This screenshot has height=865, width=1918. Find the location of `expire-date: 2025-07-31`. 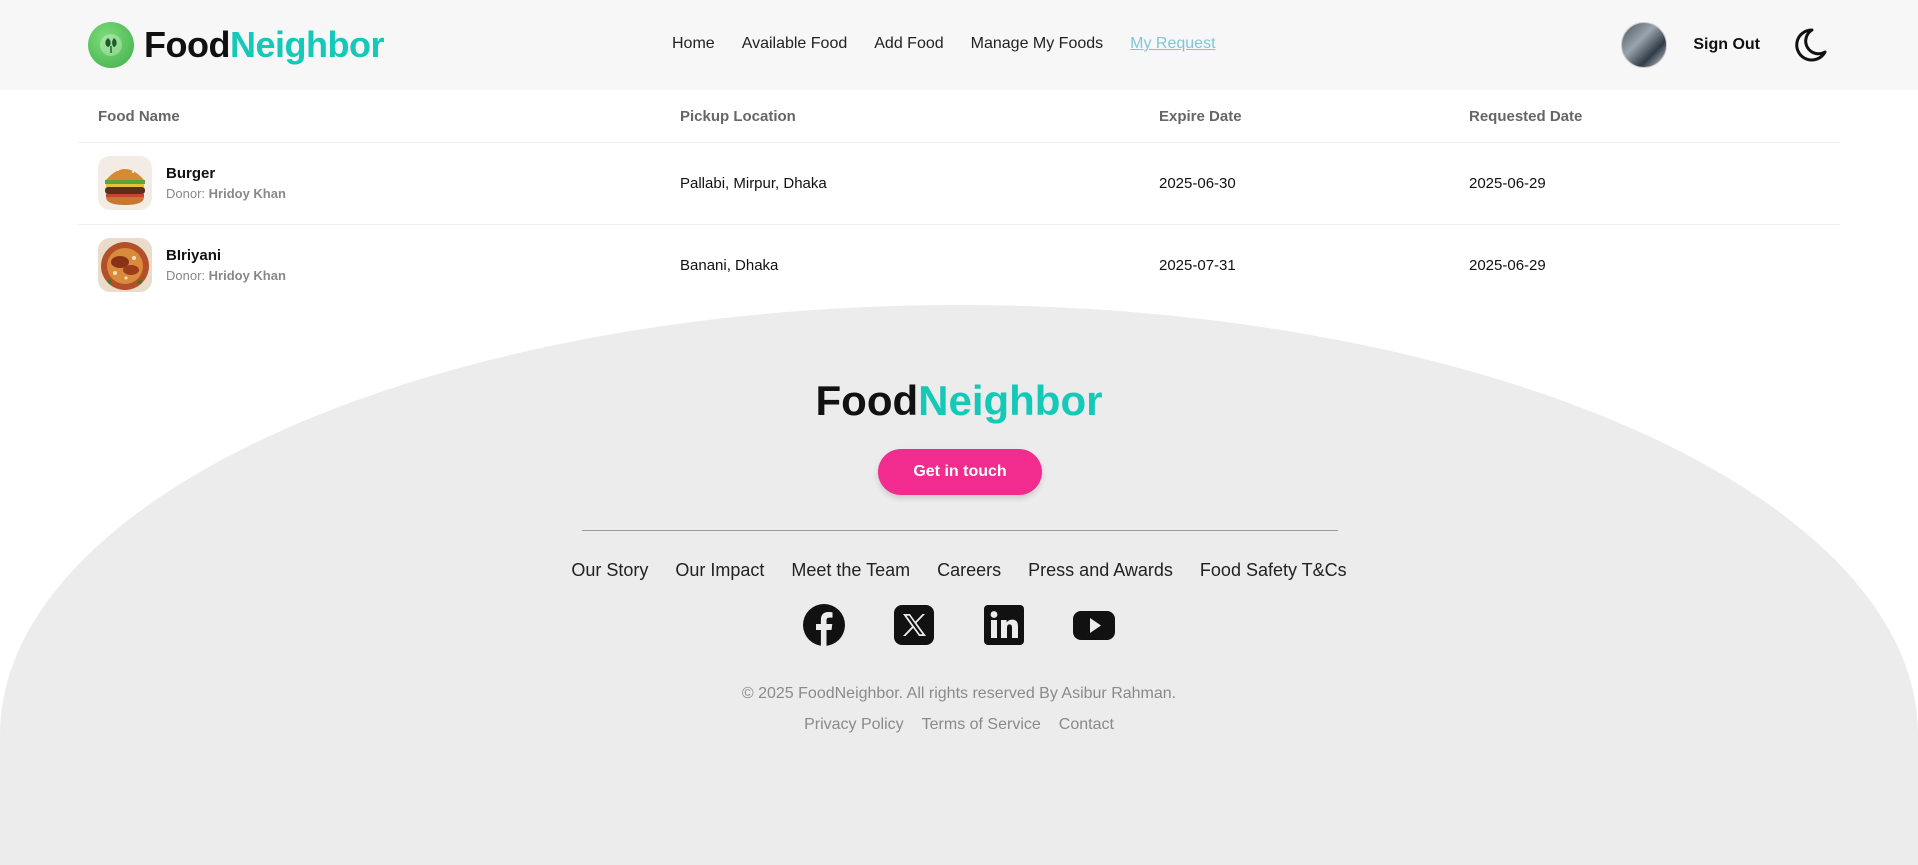

expire-date: 2025-07-31 is located at coordinates (1197, 265).